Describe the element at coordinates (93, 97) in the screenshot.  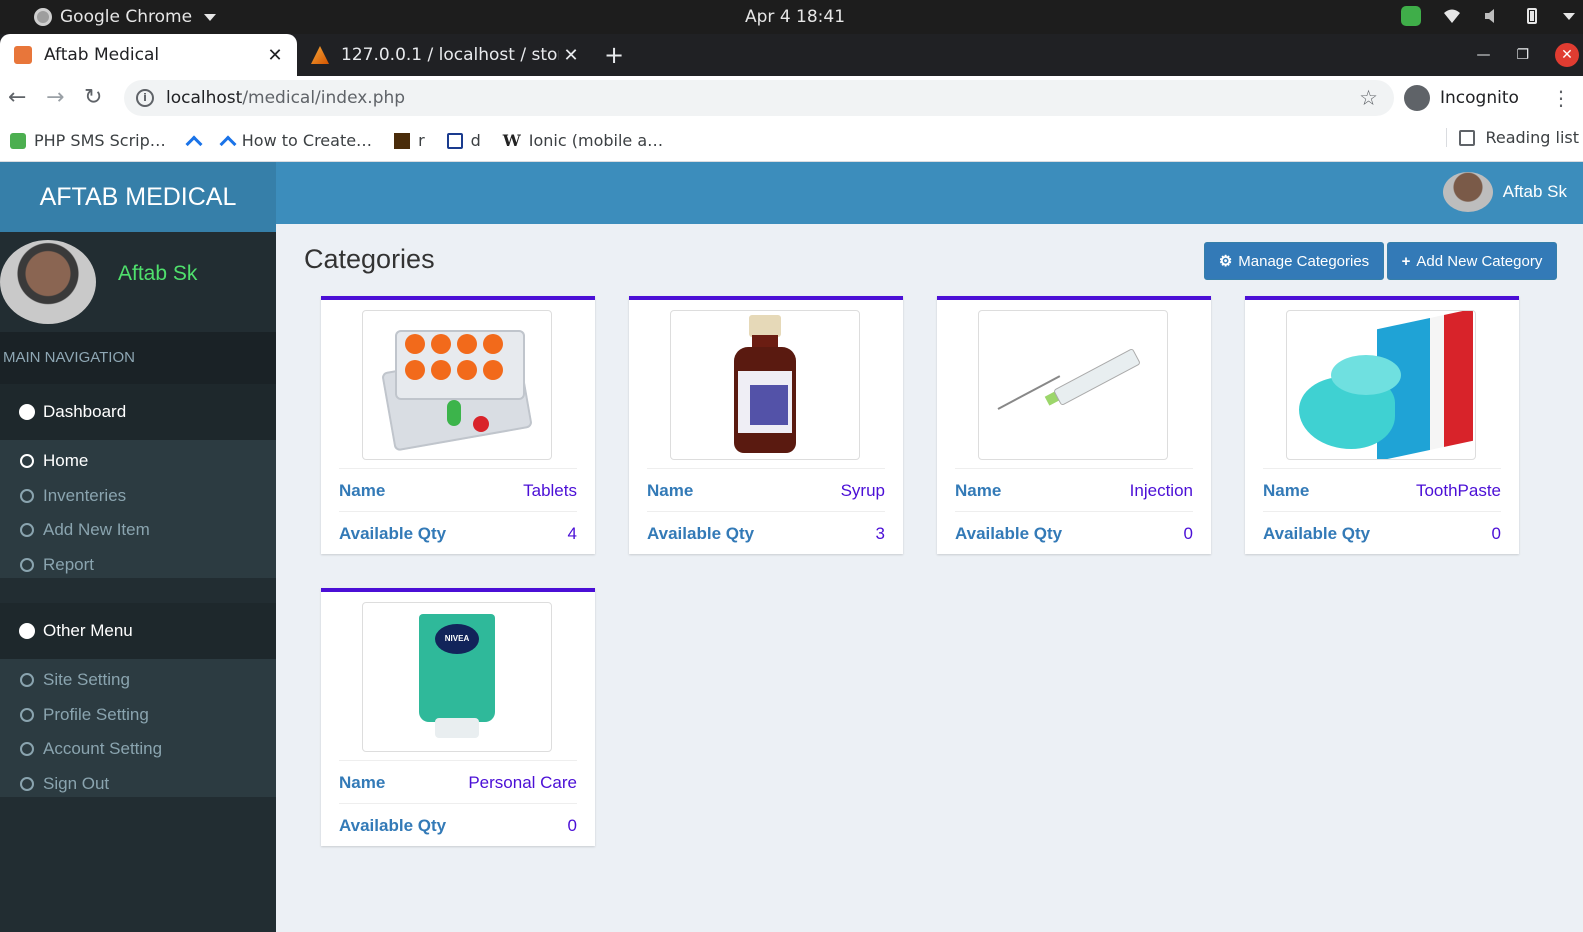
I see `reload-icon: ↻` at that location.